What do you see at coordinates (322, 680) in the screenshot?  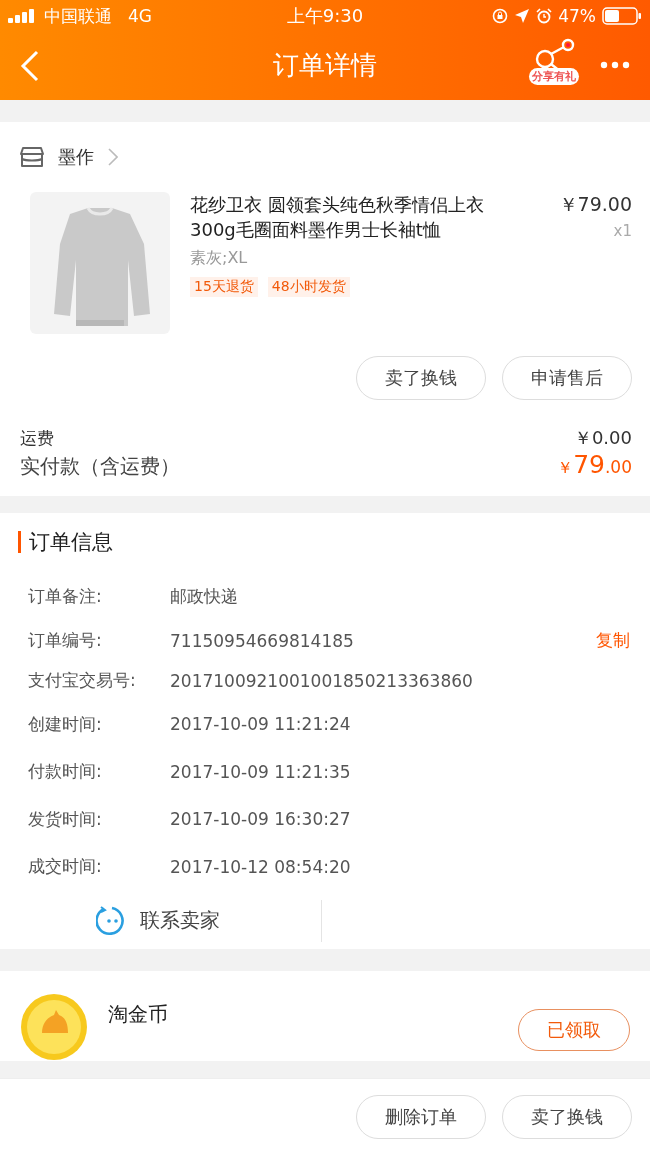 I see `info-value: 2017100921001001850213363860` at bounding box center [322, 680].